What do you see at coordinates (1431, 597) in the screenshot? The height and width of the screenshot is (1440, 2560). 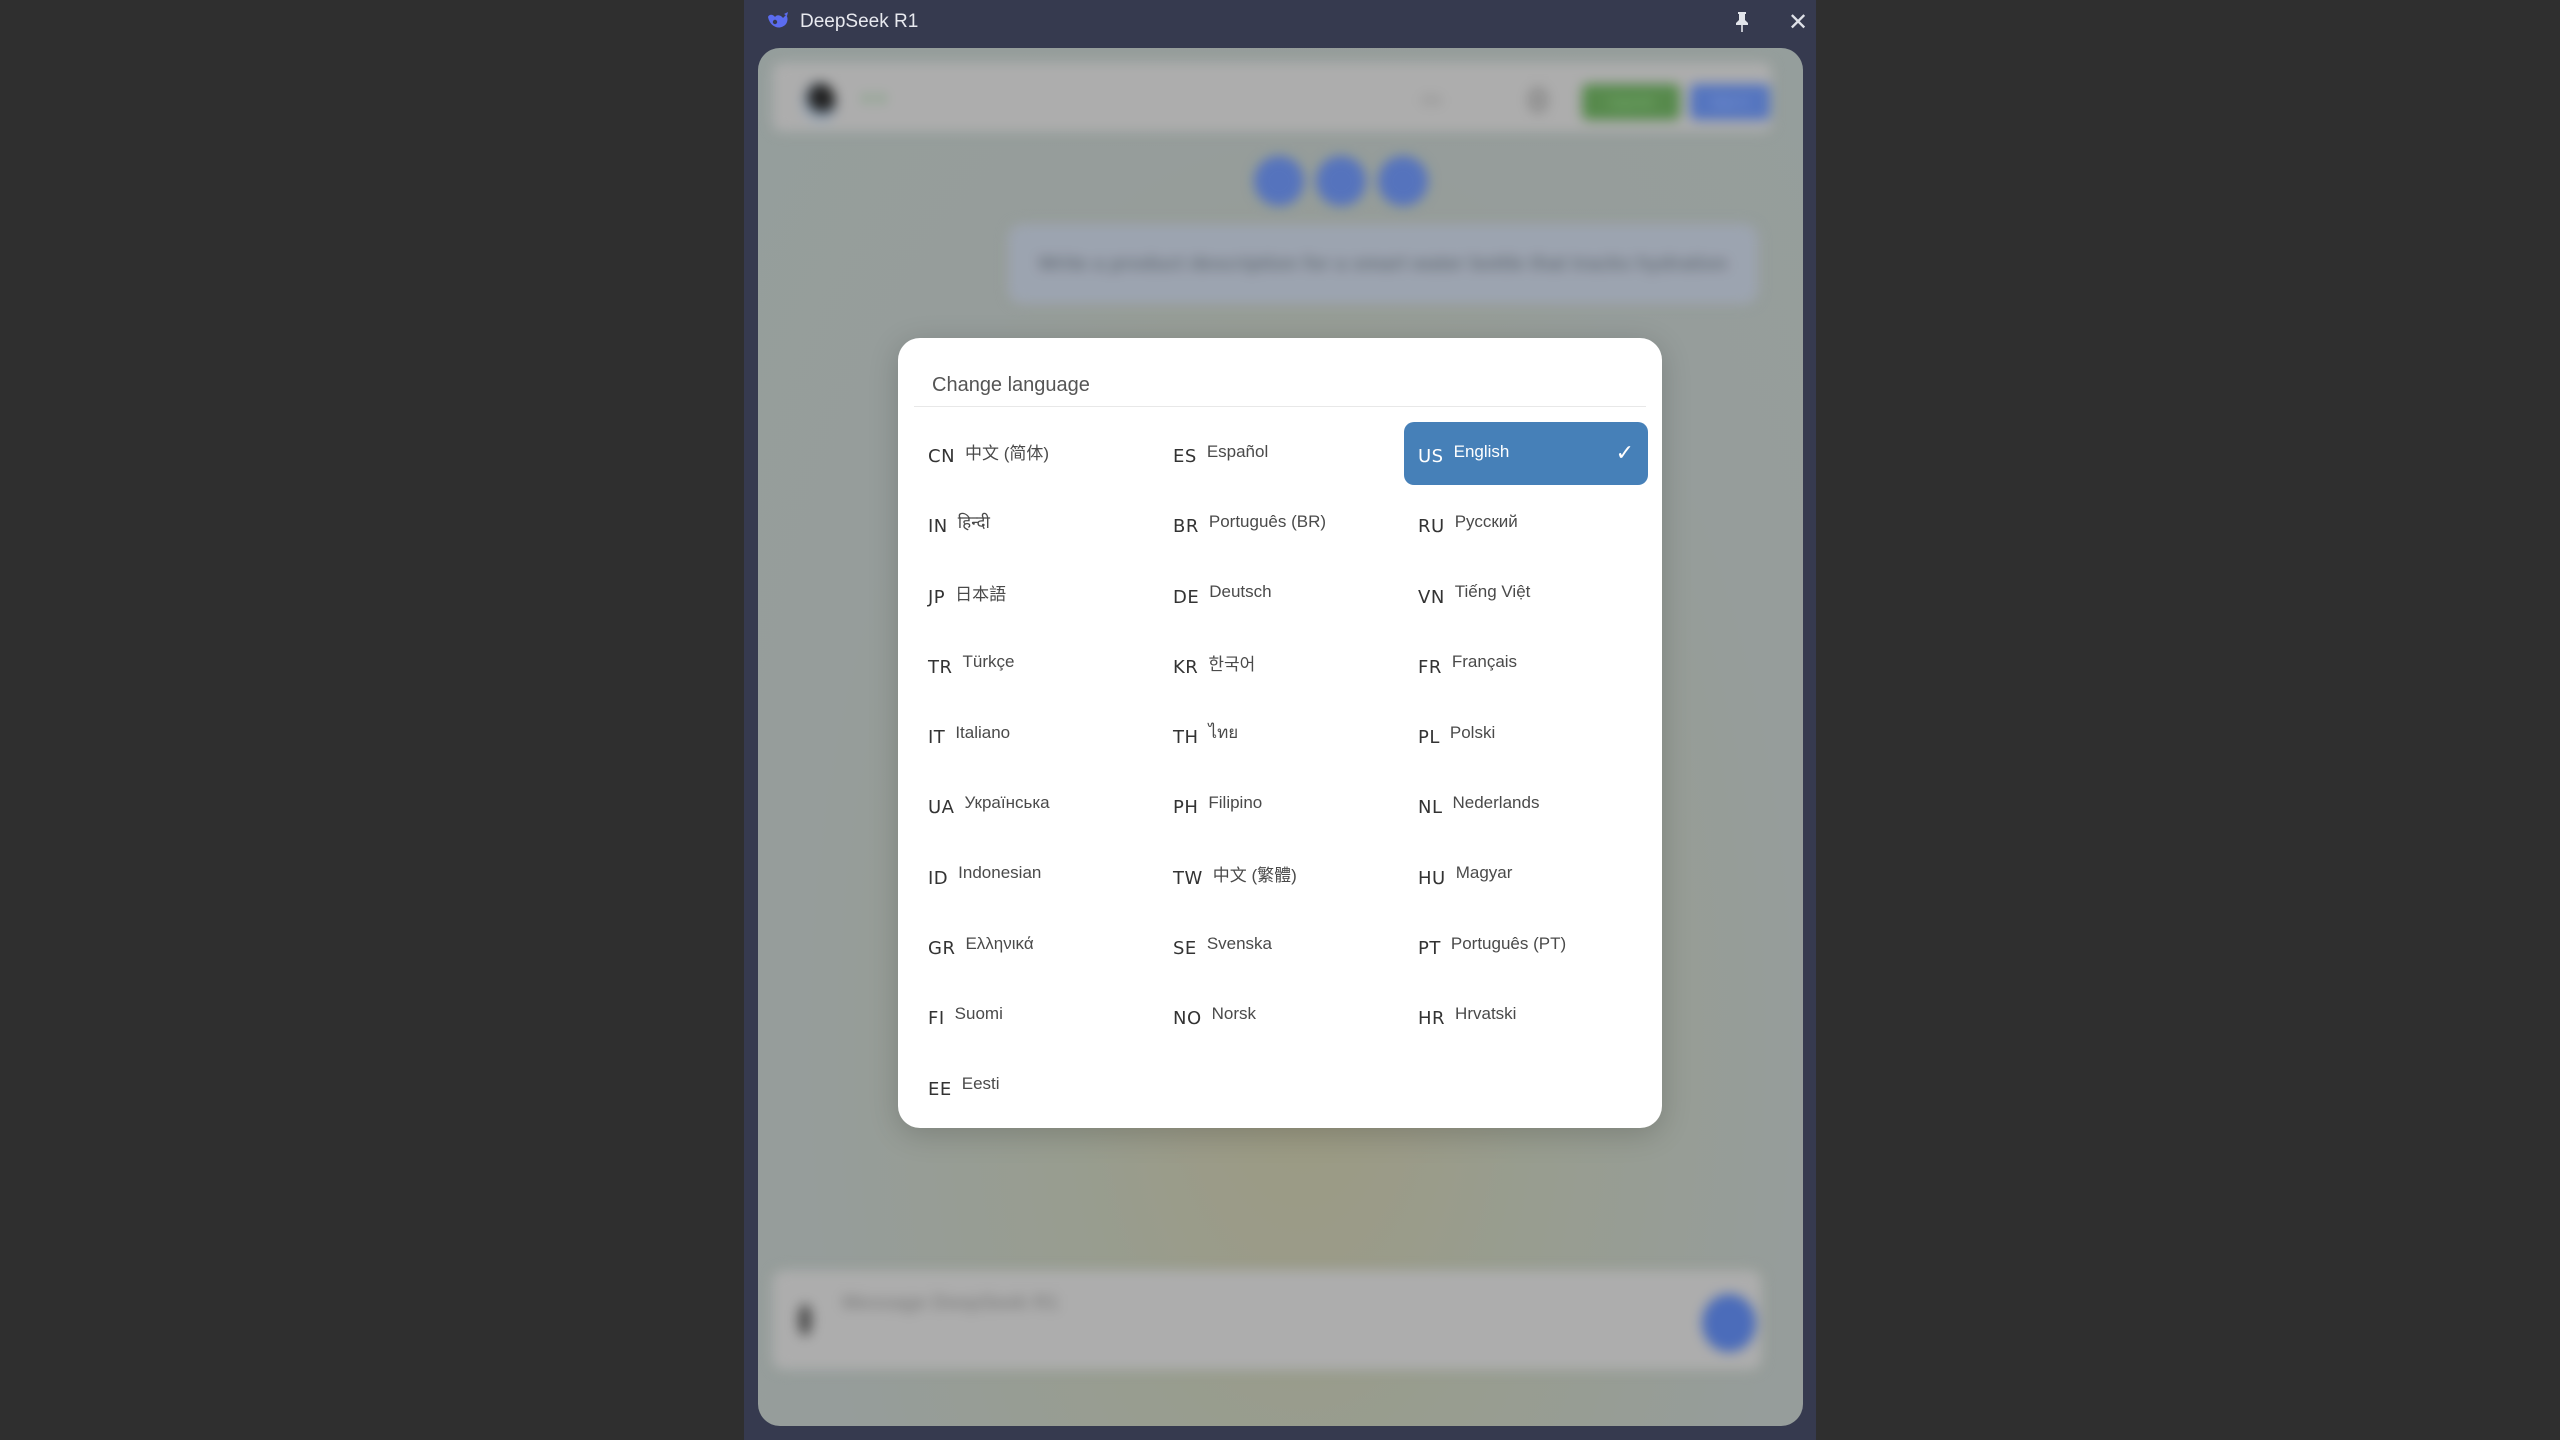 I see `language-code: VN` at bounding box center [1431, 597].